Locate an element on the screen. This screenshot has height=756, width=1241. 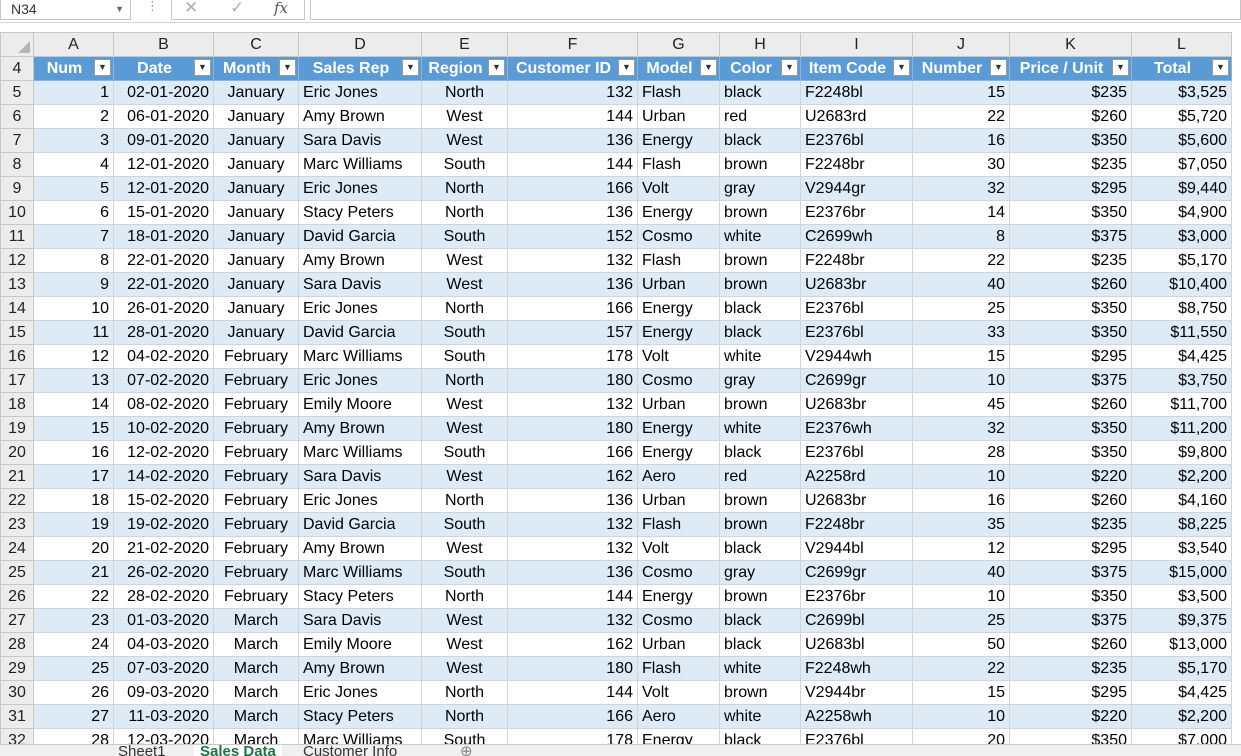
cell-qty: 15 is located at coordinates (961, 92).